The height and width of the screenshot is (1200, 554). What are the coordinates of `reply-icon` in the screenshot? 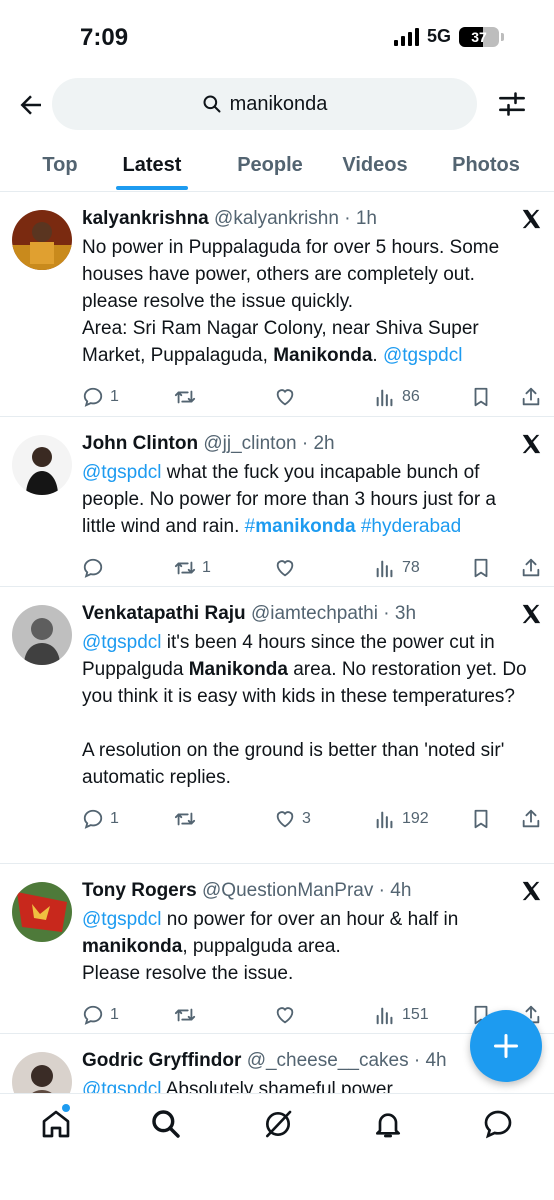 It's located at (93, 568).